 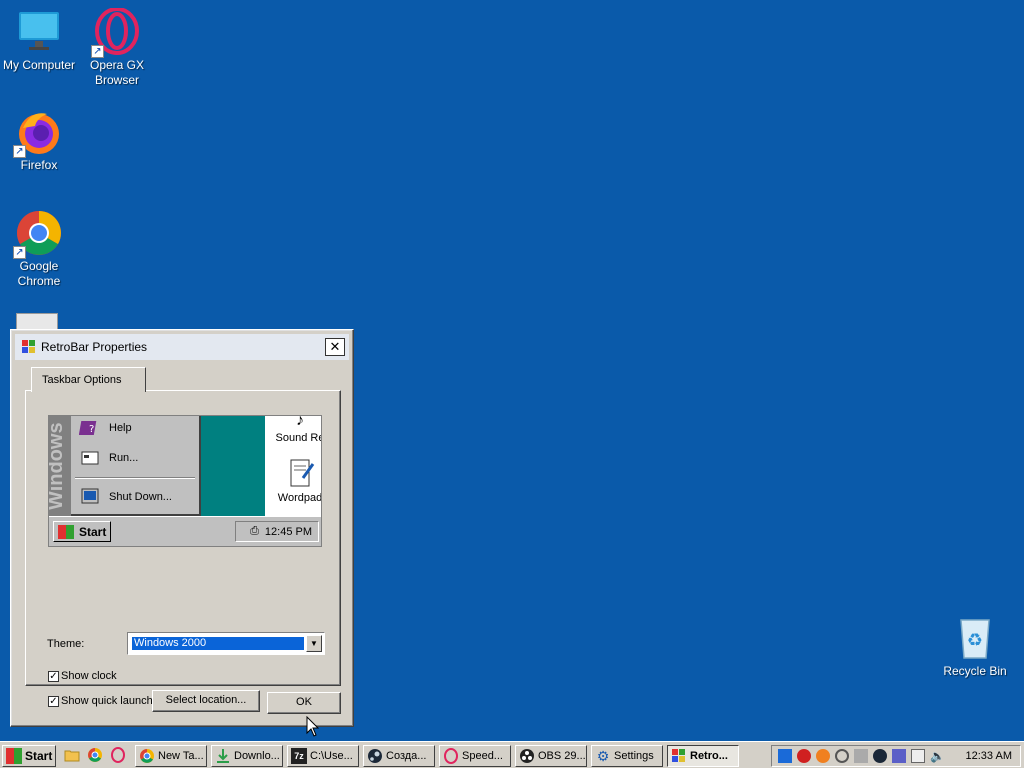 I want to click on desktop-icon-chrome: ↗ Google Chrome, so click(x=39, y=249).